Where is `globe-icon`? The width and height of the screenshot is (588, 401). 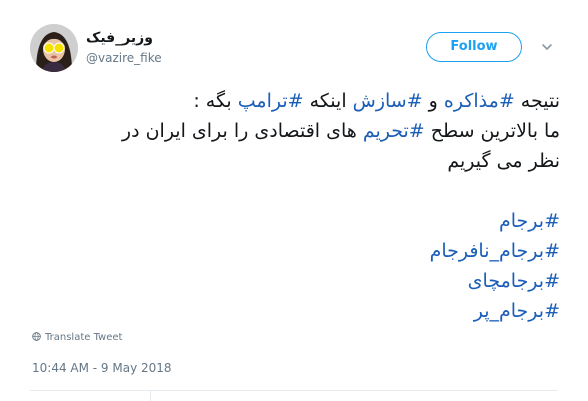
globe-icon is located at coordinates (36, 336).